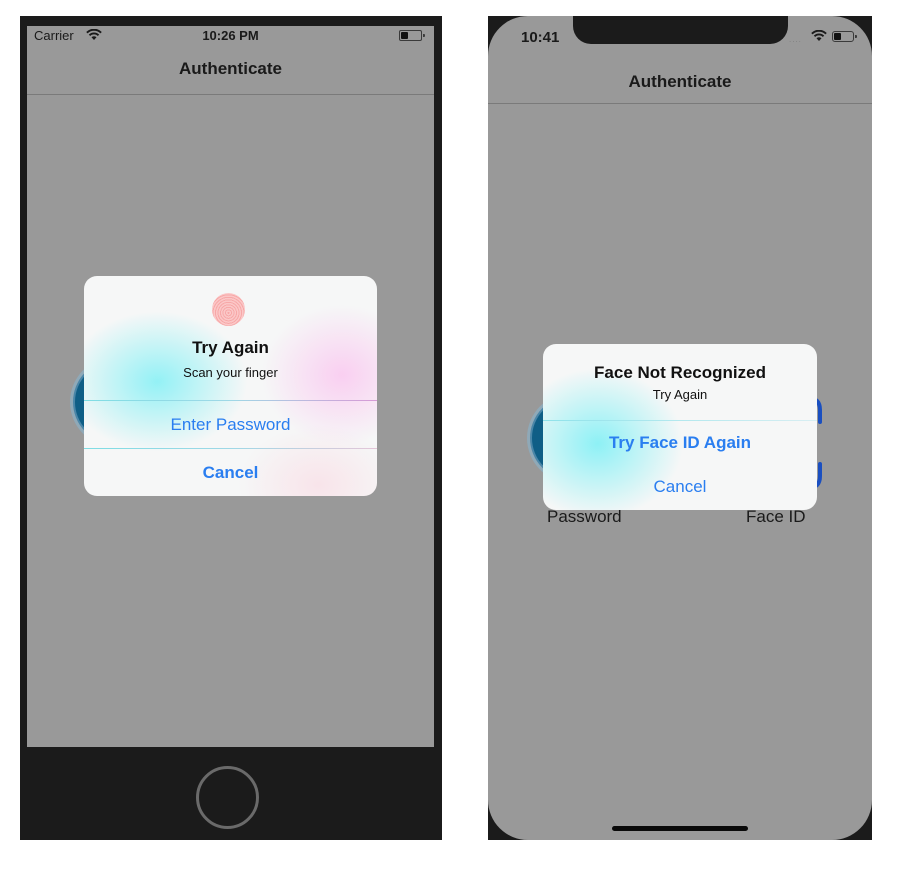 This screenshot has height=870, width=904. Describe the element at coordinates (680, 828) in the screenshot. I see `home-indicator` at that location.